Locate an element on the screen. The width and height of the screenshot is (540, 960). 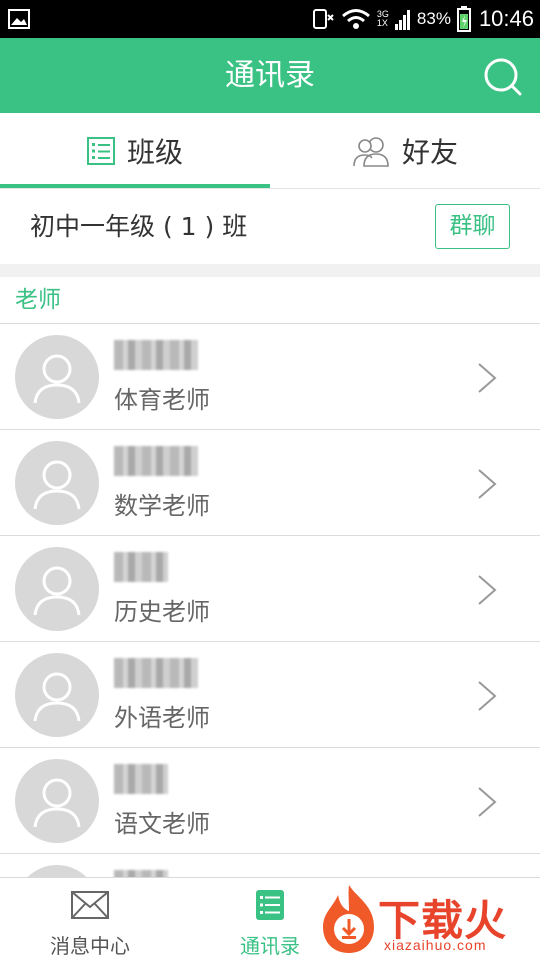
list-icon is located at coordinates (100, 150).